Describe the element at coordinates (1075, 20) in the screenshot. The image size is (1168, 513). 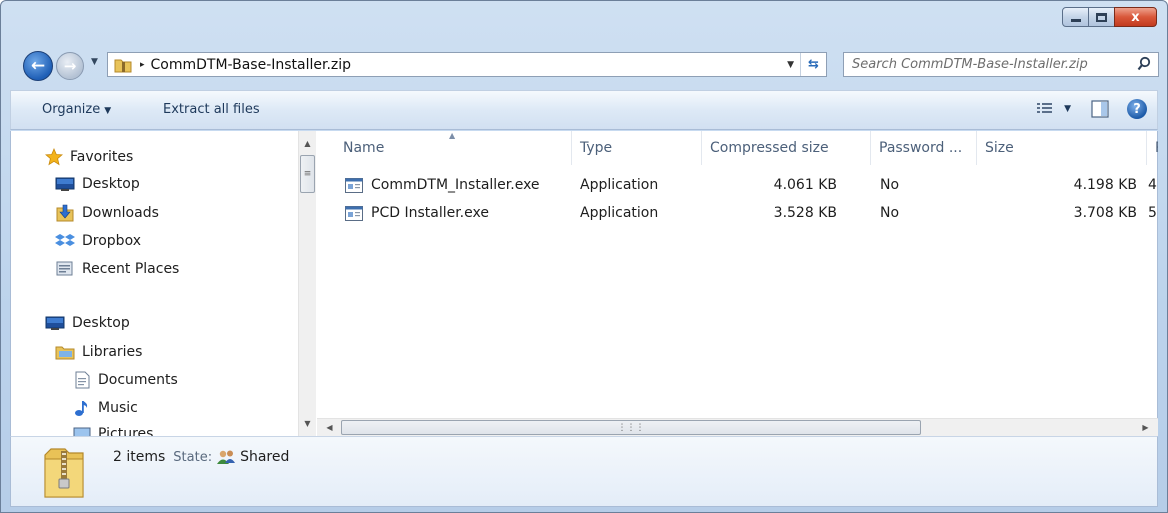
I see `minimize-icon` at that location.